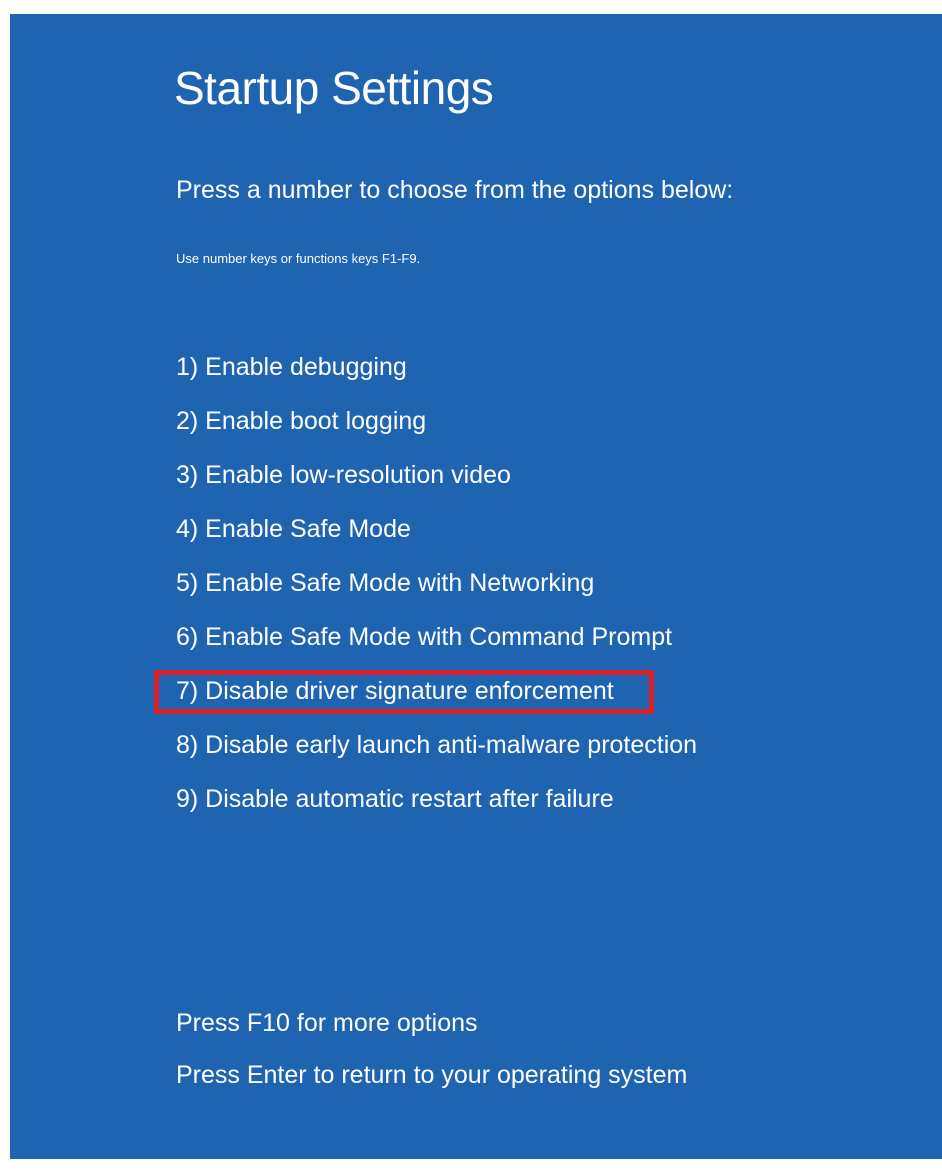  I want to click on page-title: Startup Settings, so click(334, 88).